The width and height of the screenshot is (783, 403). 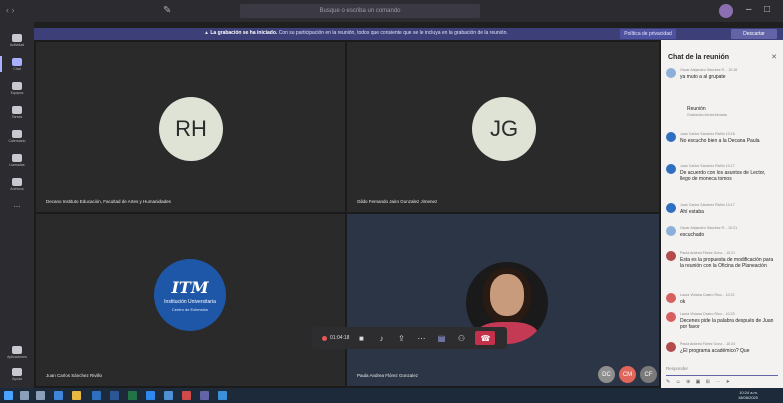 What do you see at coordinates (114, 395) in the screenshot?
I see `word-icon` at bounding box center [114, 395].